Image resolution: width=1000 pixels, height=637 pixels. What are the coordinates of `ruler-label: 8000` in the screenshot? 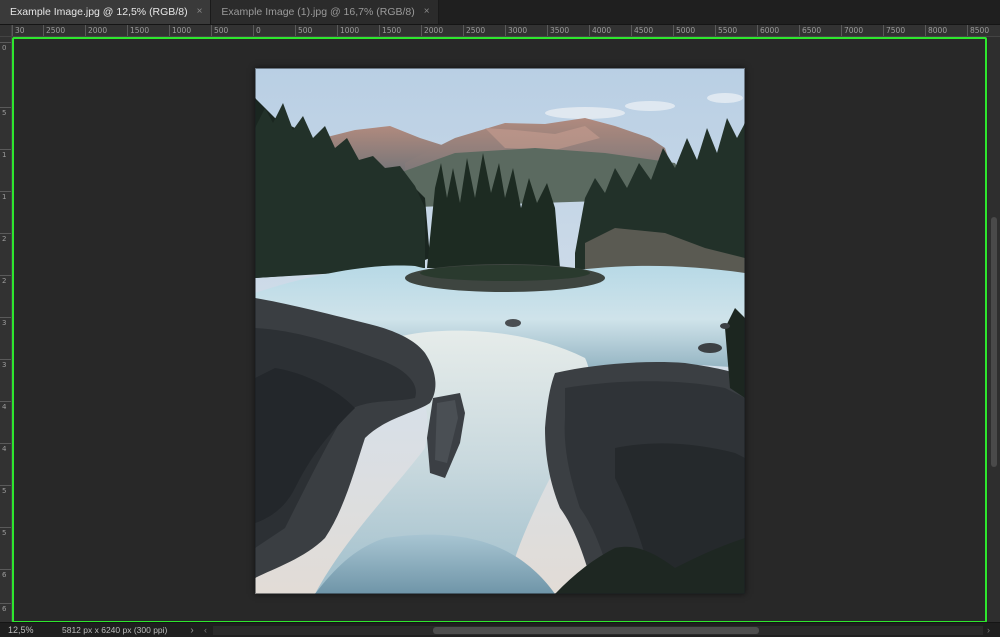 It's located at (938, 30).